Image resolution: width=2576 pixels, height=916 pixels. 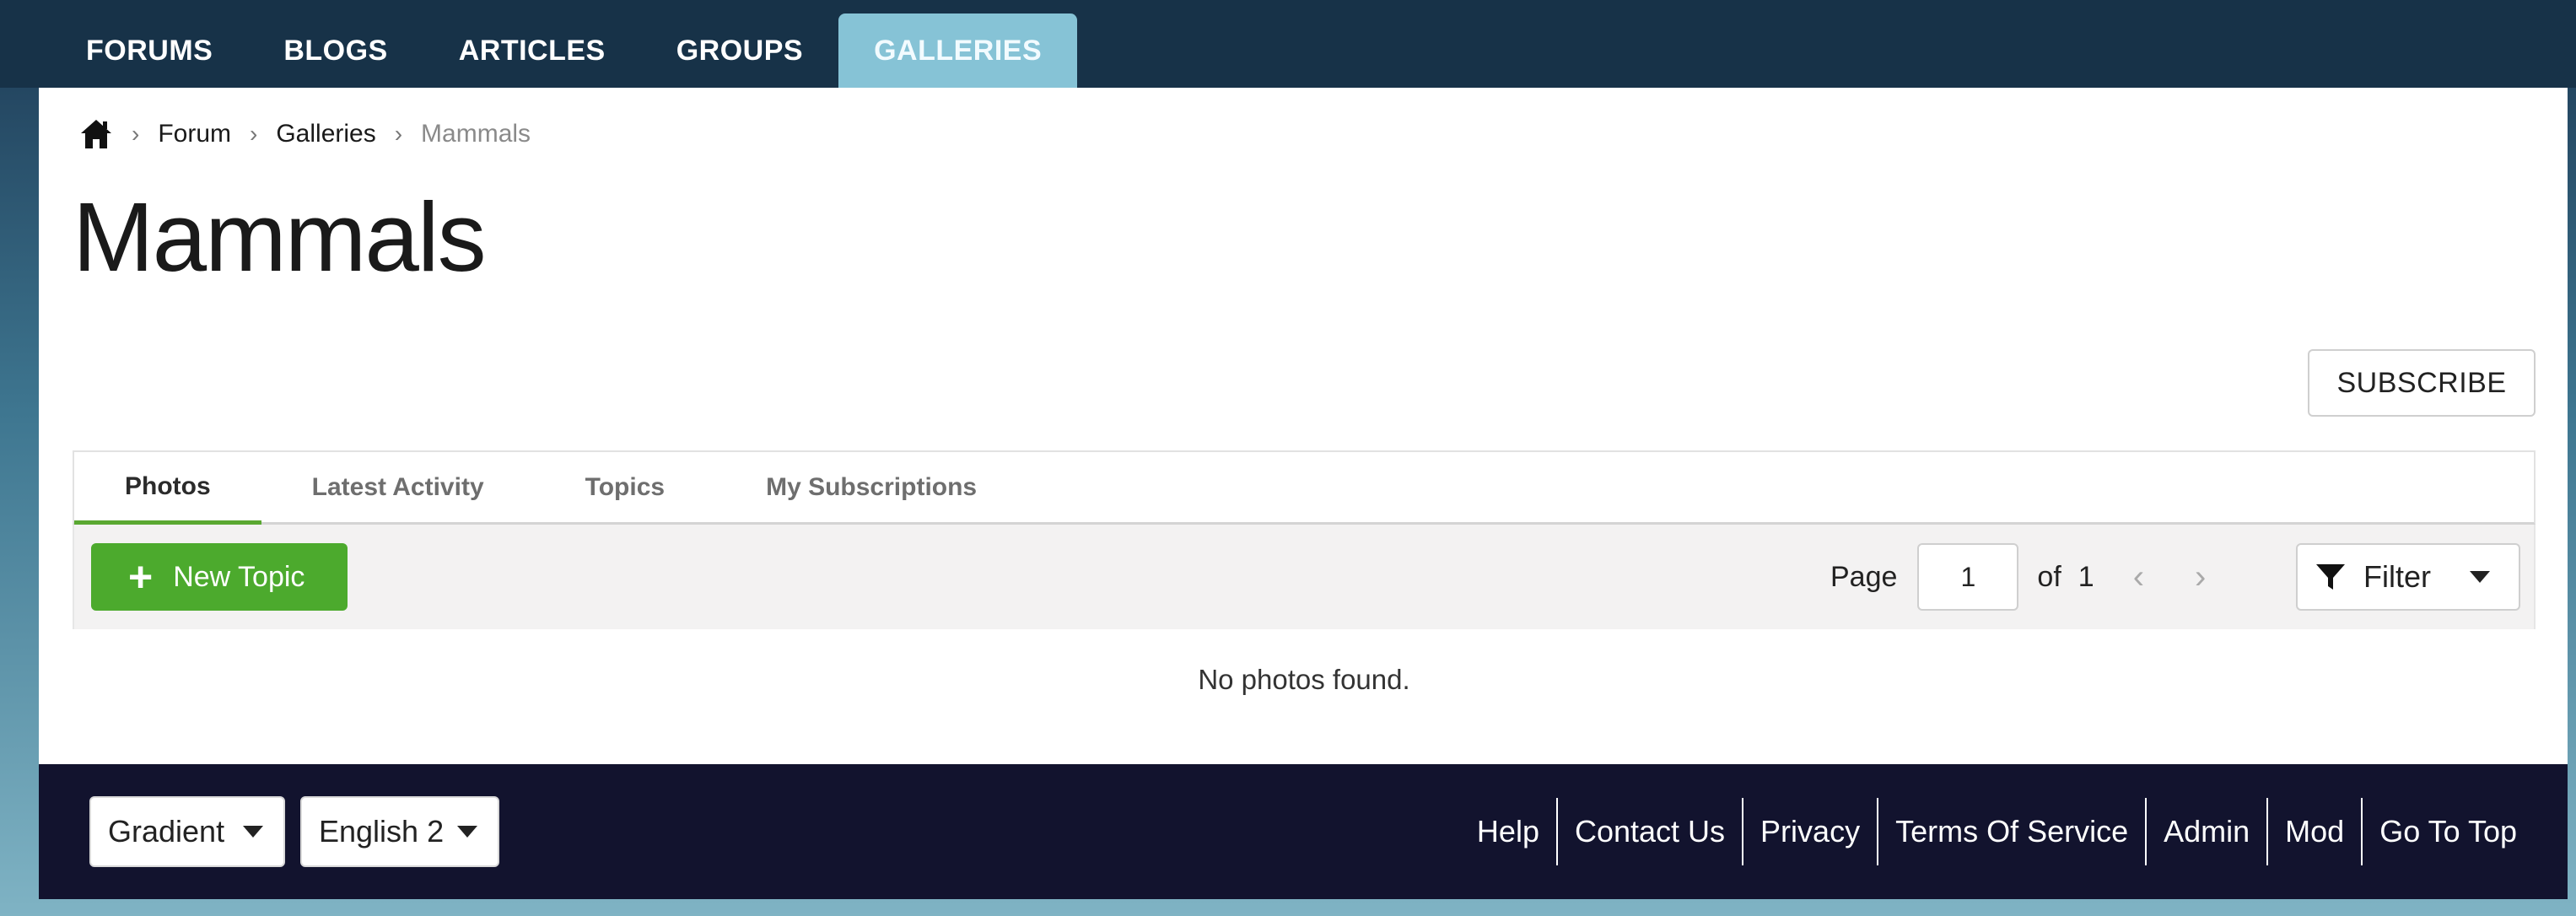 I want to click on filter-button: Filter, so click(x=2408, y=577).